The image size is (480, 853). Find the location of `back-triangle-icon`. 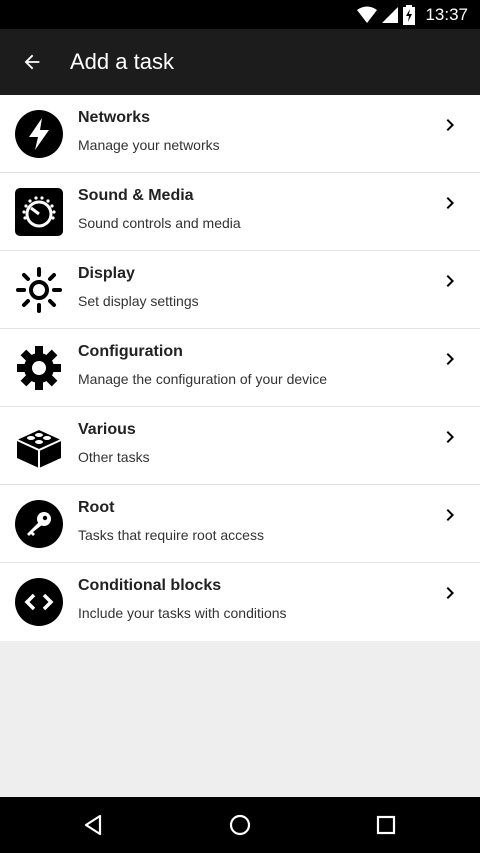

back-triangle-icon is located at coordinates (93, 825).